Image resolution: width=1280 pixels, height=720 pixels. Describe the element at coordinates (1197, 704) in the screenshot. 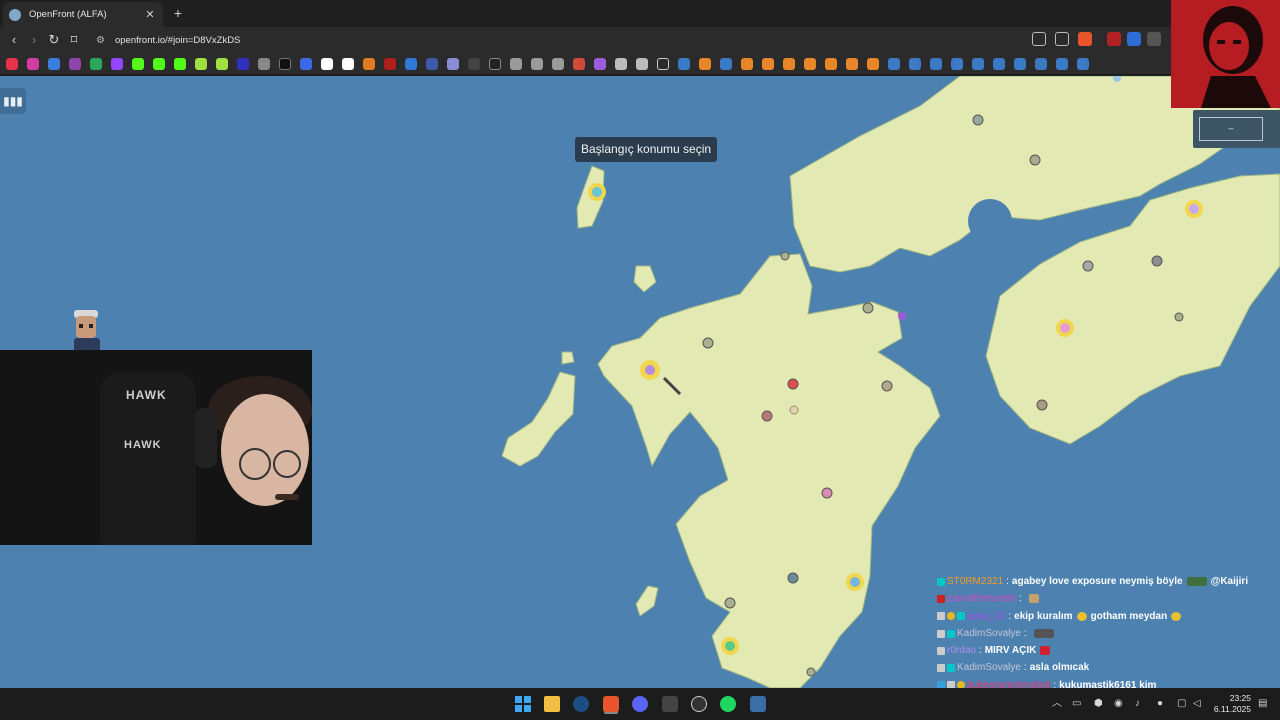

I see `speaker-icon: ◁` at that location.